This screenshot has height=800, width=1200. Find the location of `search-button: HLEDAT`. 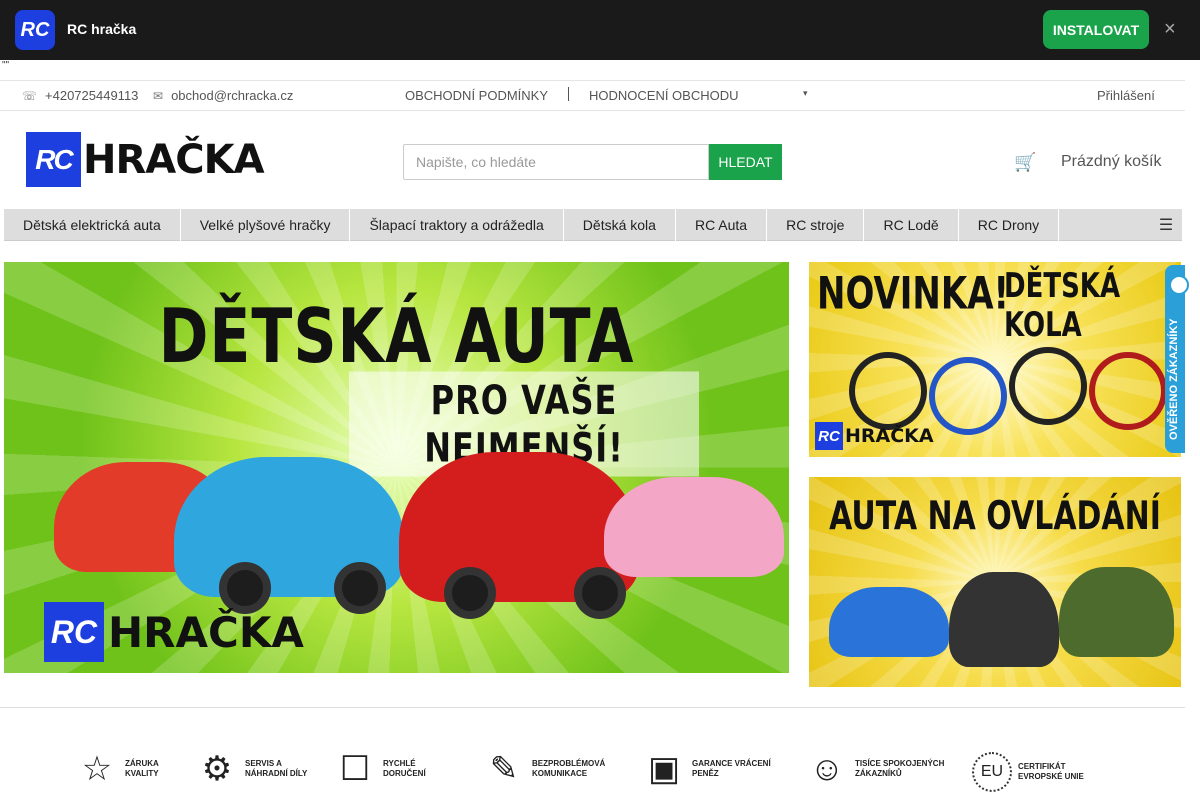

search-button: HLEDAT is located at coordinates (745, 162).